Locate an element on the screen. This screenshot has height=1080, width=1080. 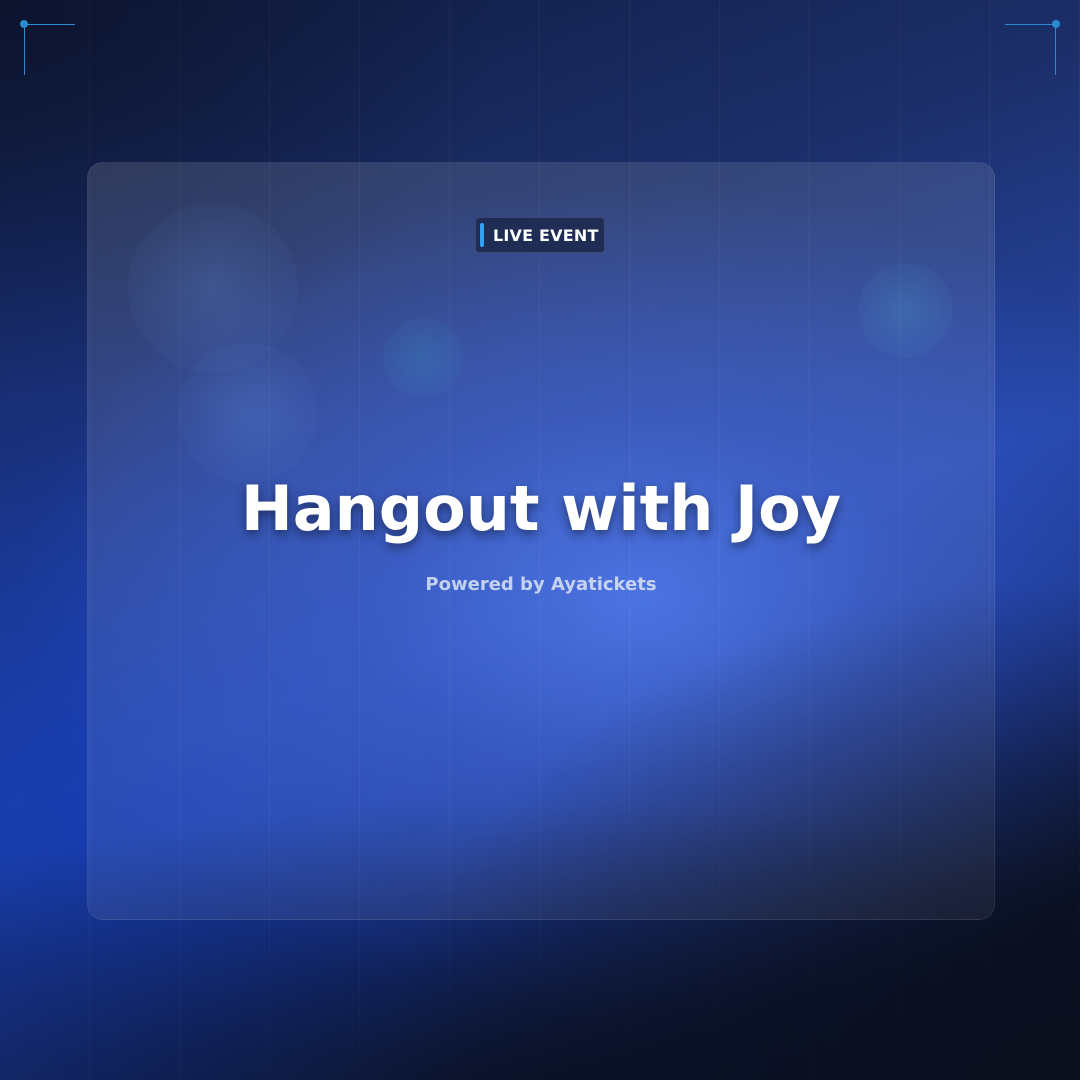
corner-bracket-top-right is located at coordinates (1032, 47).